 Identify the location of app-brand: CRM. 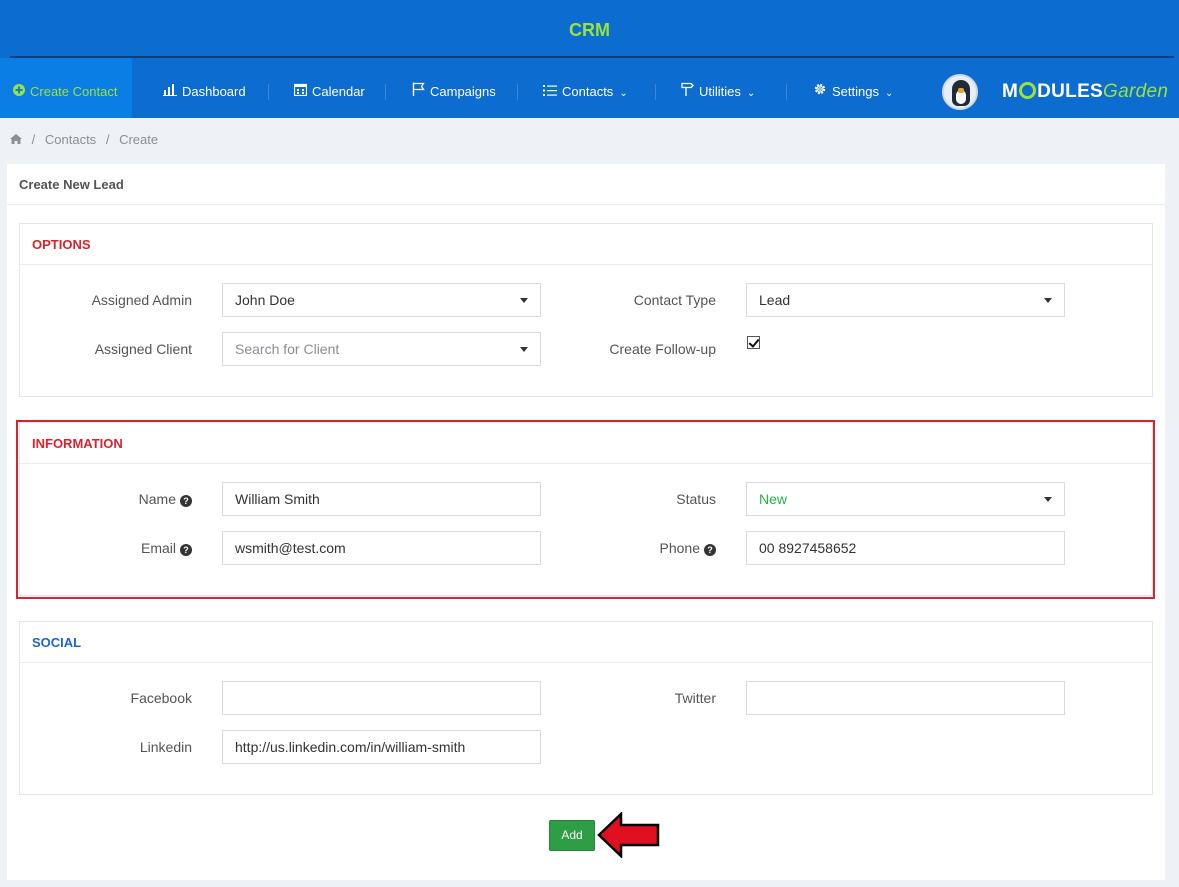
(589, 30).